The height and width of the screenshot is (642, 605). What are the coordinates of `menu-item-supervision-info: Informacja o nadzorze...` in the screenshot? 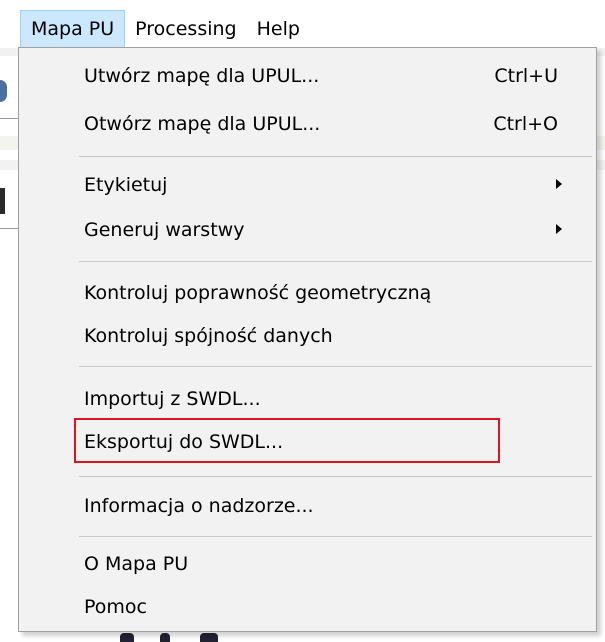 It's located at (307, 506).